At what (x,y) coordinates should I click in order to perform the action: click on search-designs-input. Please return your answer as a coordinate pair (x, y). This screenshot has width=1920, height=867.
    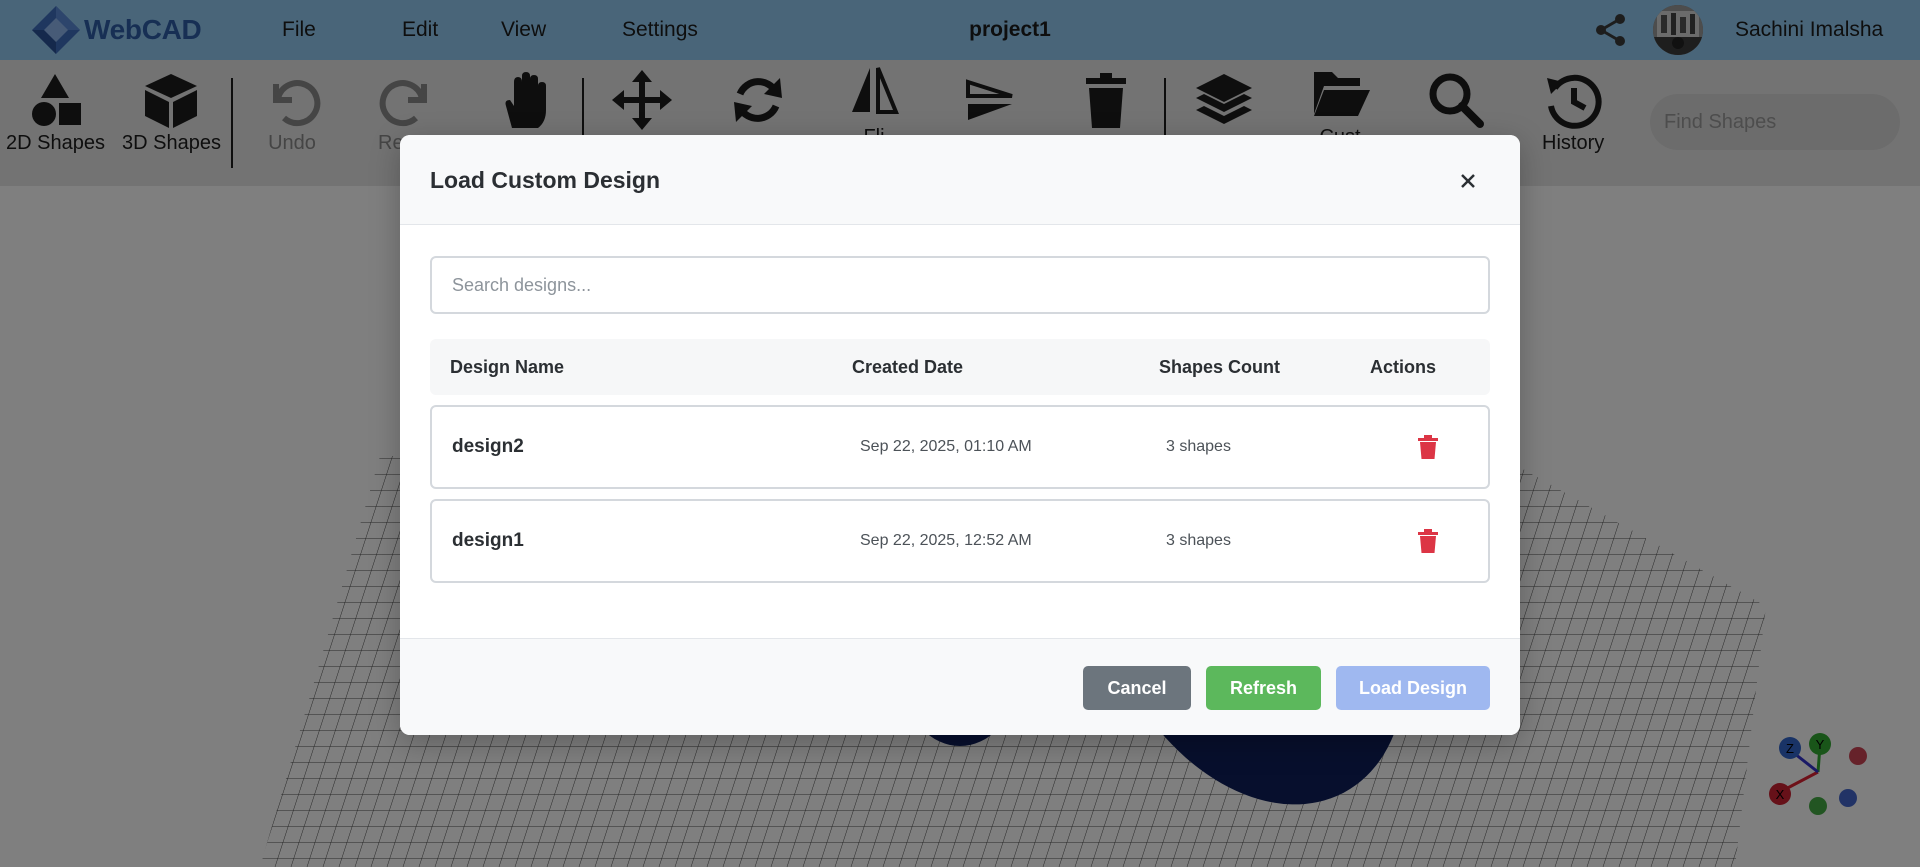
    Looking at the image, I should click on (960, 285).